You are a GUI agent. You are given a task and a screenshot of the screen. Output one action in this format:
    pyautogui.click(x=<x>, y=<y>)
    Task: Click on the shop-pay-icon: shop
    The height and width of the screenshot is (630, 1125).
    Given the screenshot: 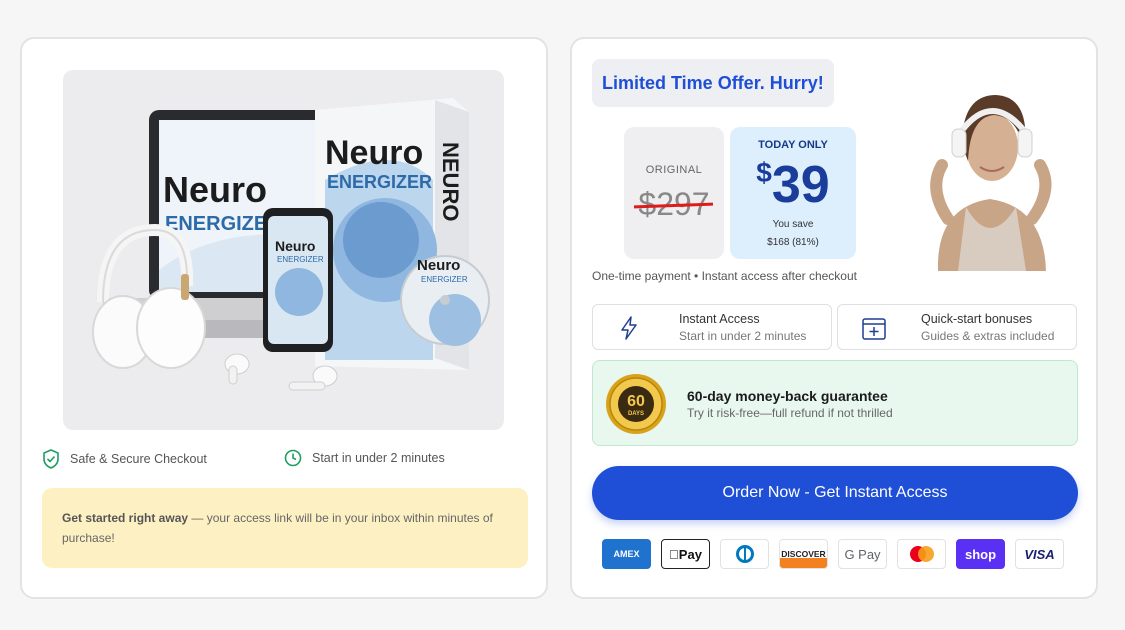 What is the action you would take?
    pyautogui.click(x=980, y=554)
    